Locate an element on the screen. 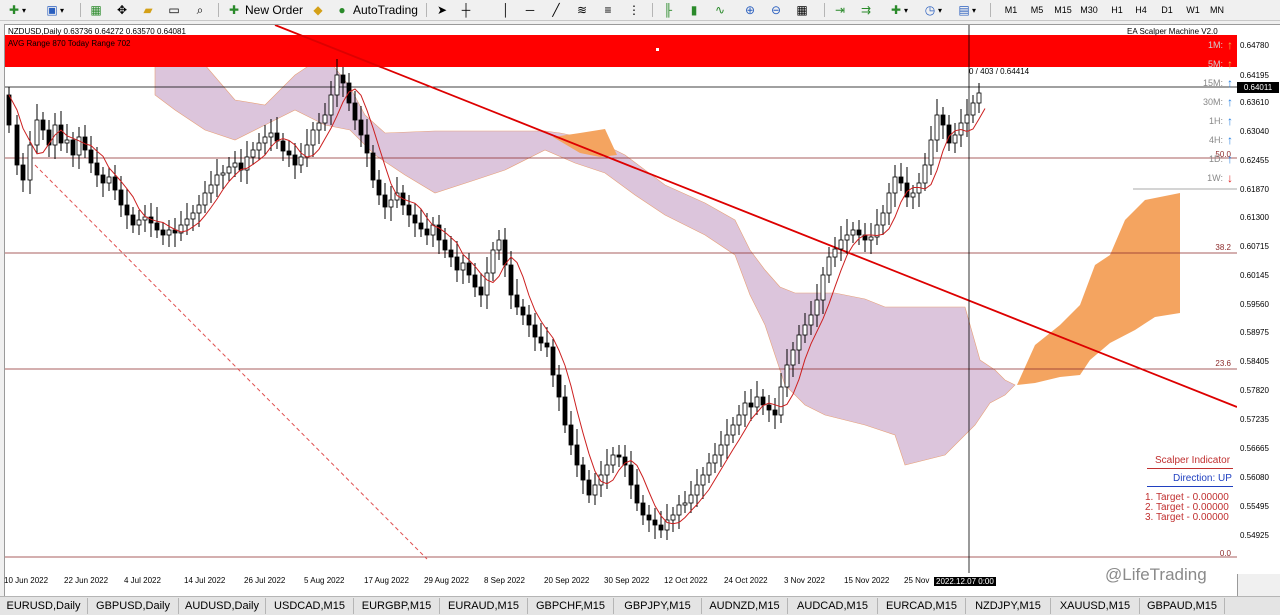 The image size is (1280, 615). periods-button: ◷ ▾ is located at coordinates (932, 10).